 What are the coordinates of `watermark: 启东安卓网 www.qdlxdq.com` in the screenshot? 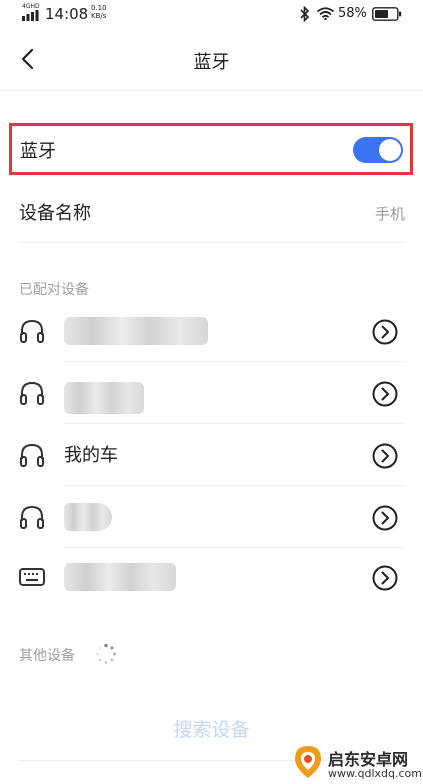 It's located at (357, 763).